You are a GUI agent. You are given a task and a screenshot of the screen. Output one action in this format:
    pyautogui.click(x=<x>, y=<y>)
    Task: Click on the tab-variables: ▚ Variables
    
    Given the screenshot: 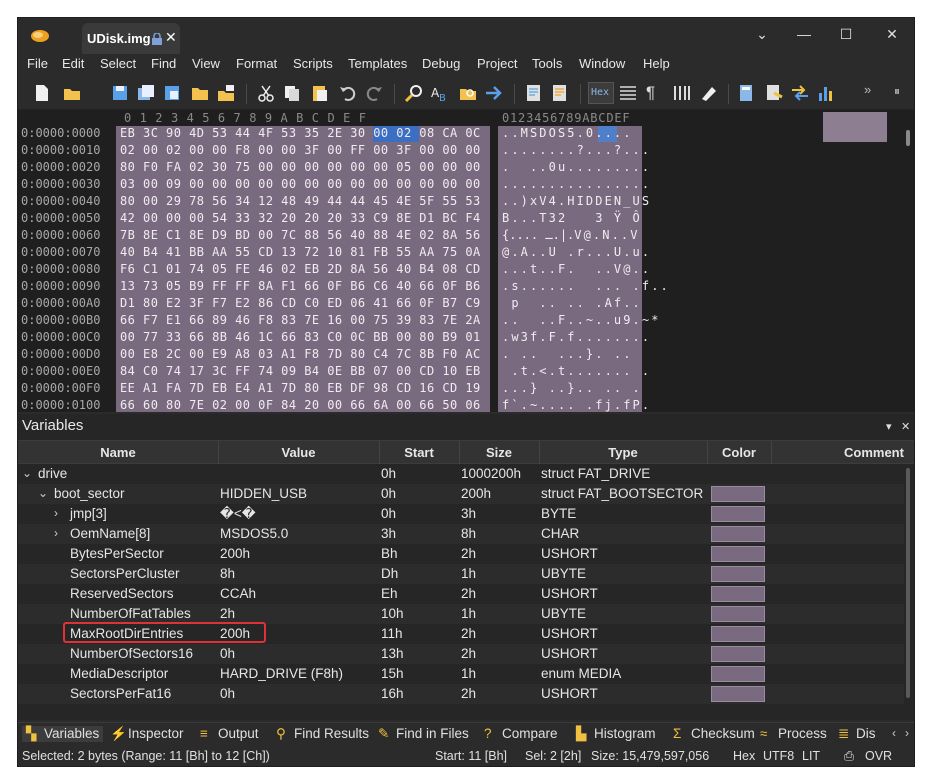 What is the action you would take?
    pyautogui.click(x=63, y=734)
    